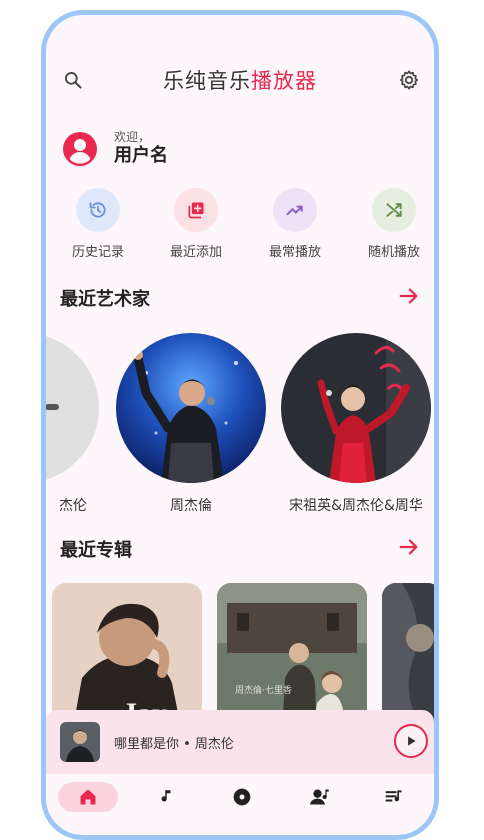  I want to click on nav-home, so click(88, 797).